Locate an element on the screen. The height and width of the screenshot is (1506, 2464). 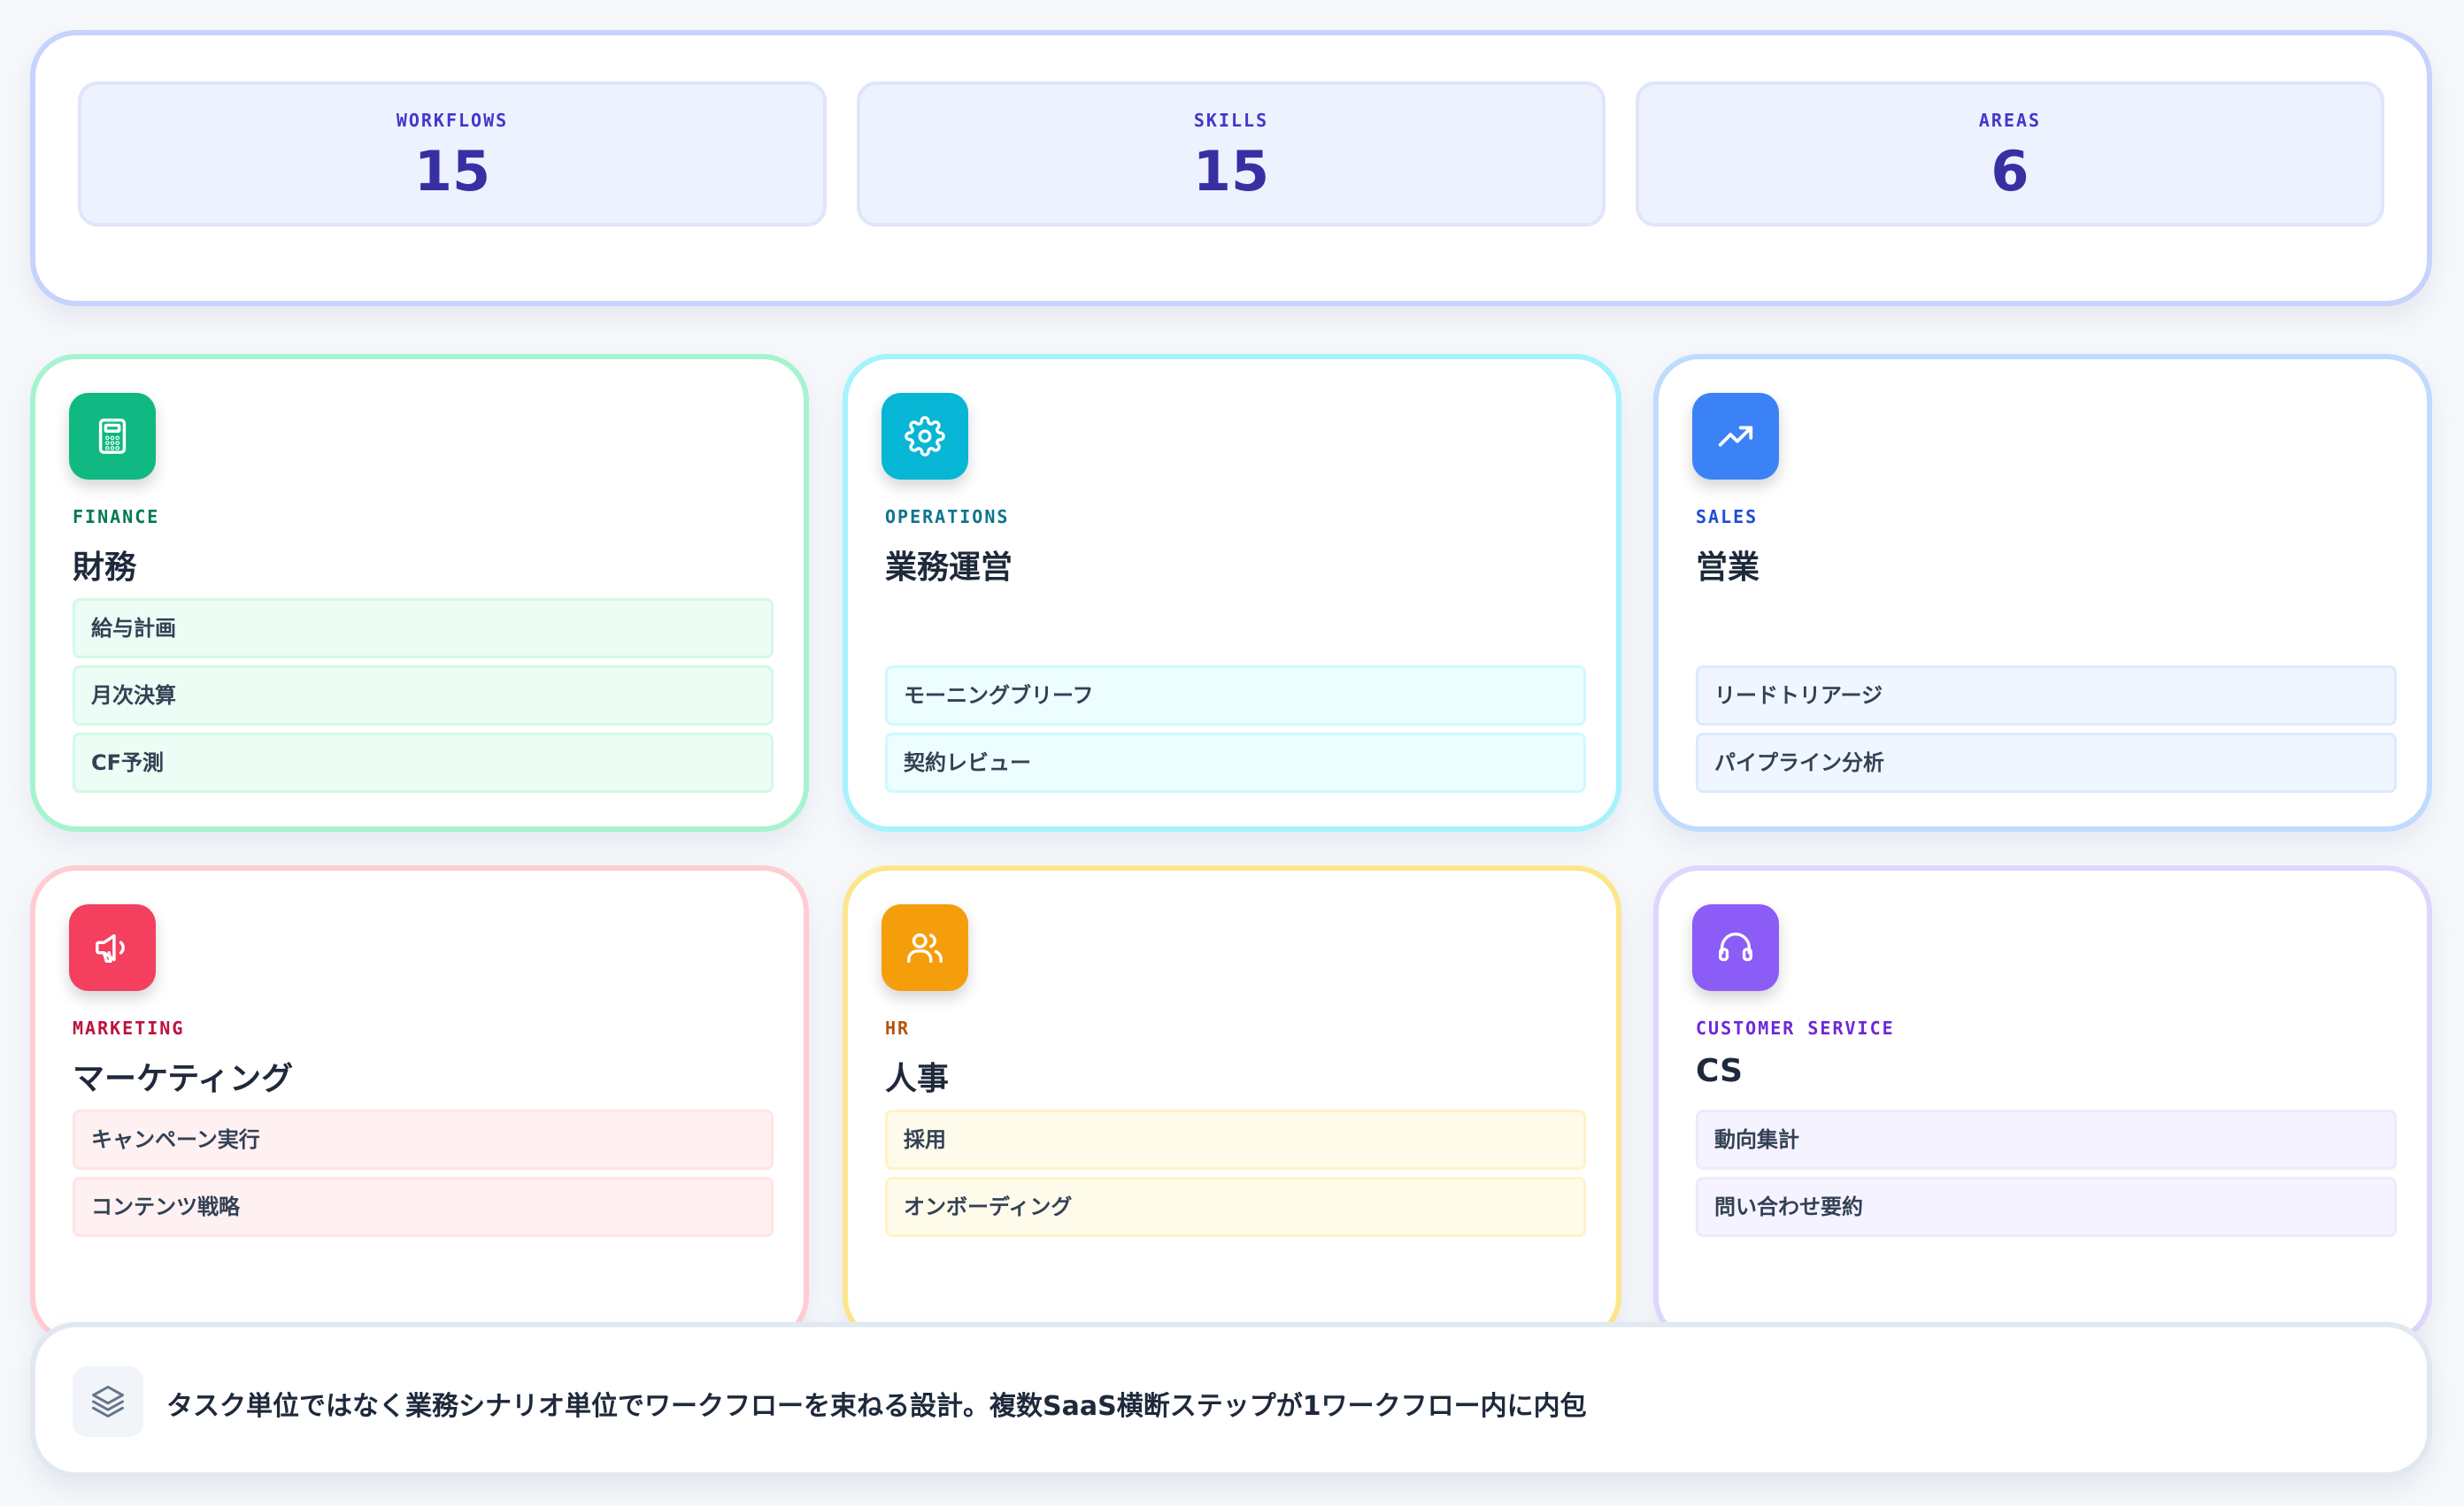
area-title: 営業 is located at coordinates (1728, 568).